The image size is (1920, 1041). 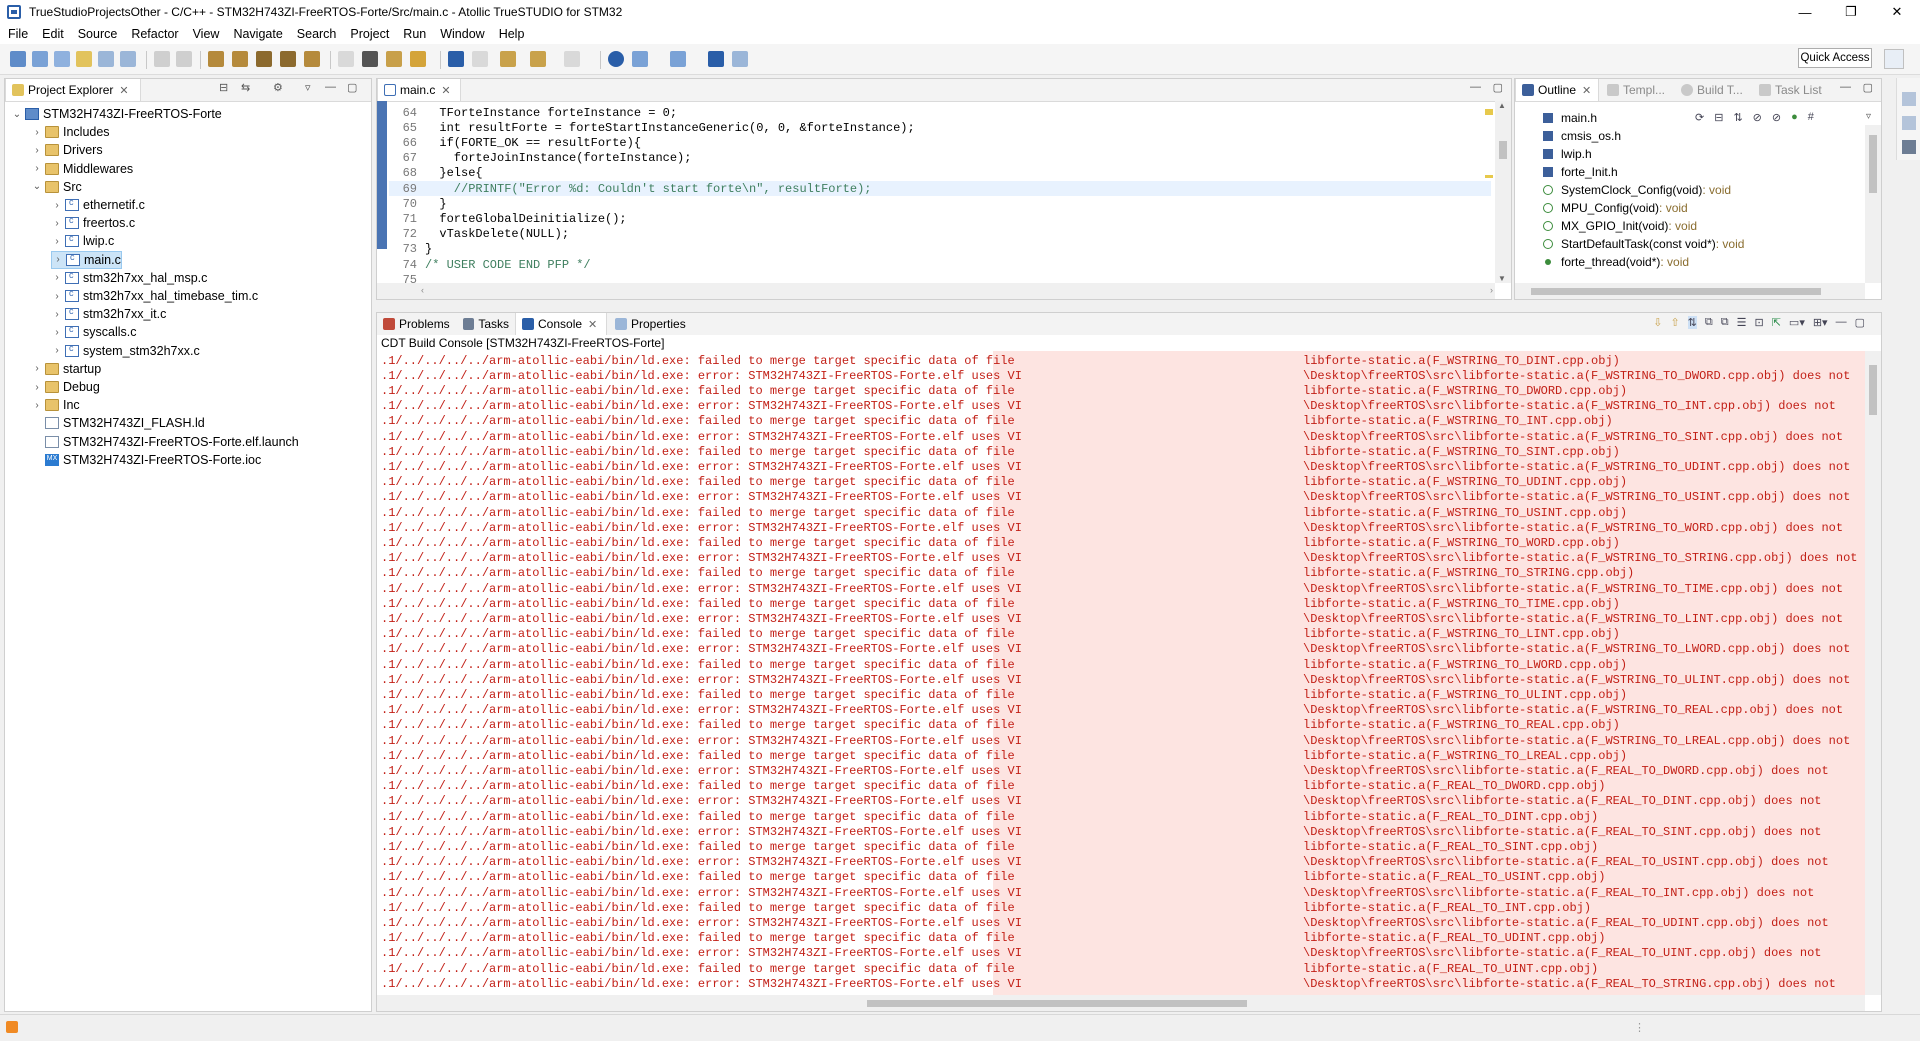 I want to click on collapse-all-icon: ⊟, so click(x=223, y=87).